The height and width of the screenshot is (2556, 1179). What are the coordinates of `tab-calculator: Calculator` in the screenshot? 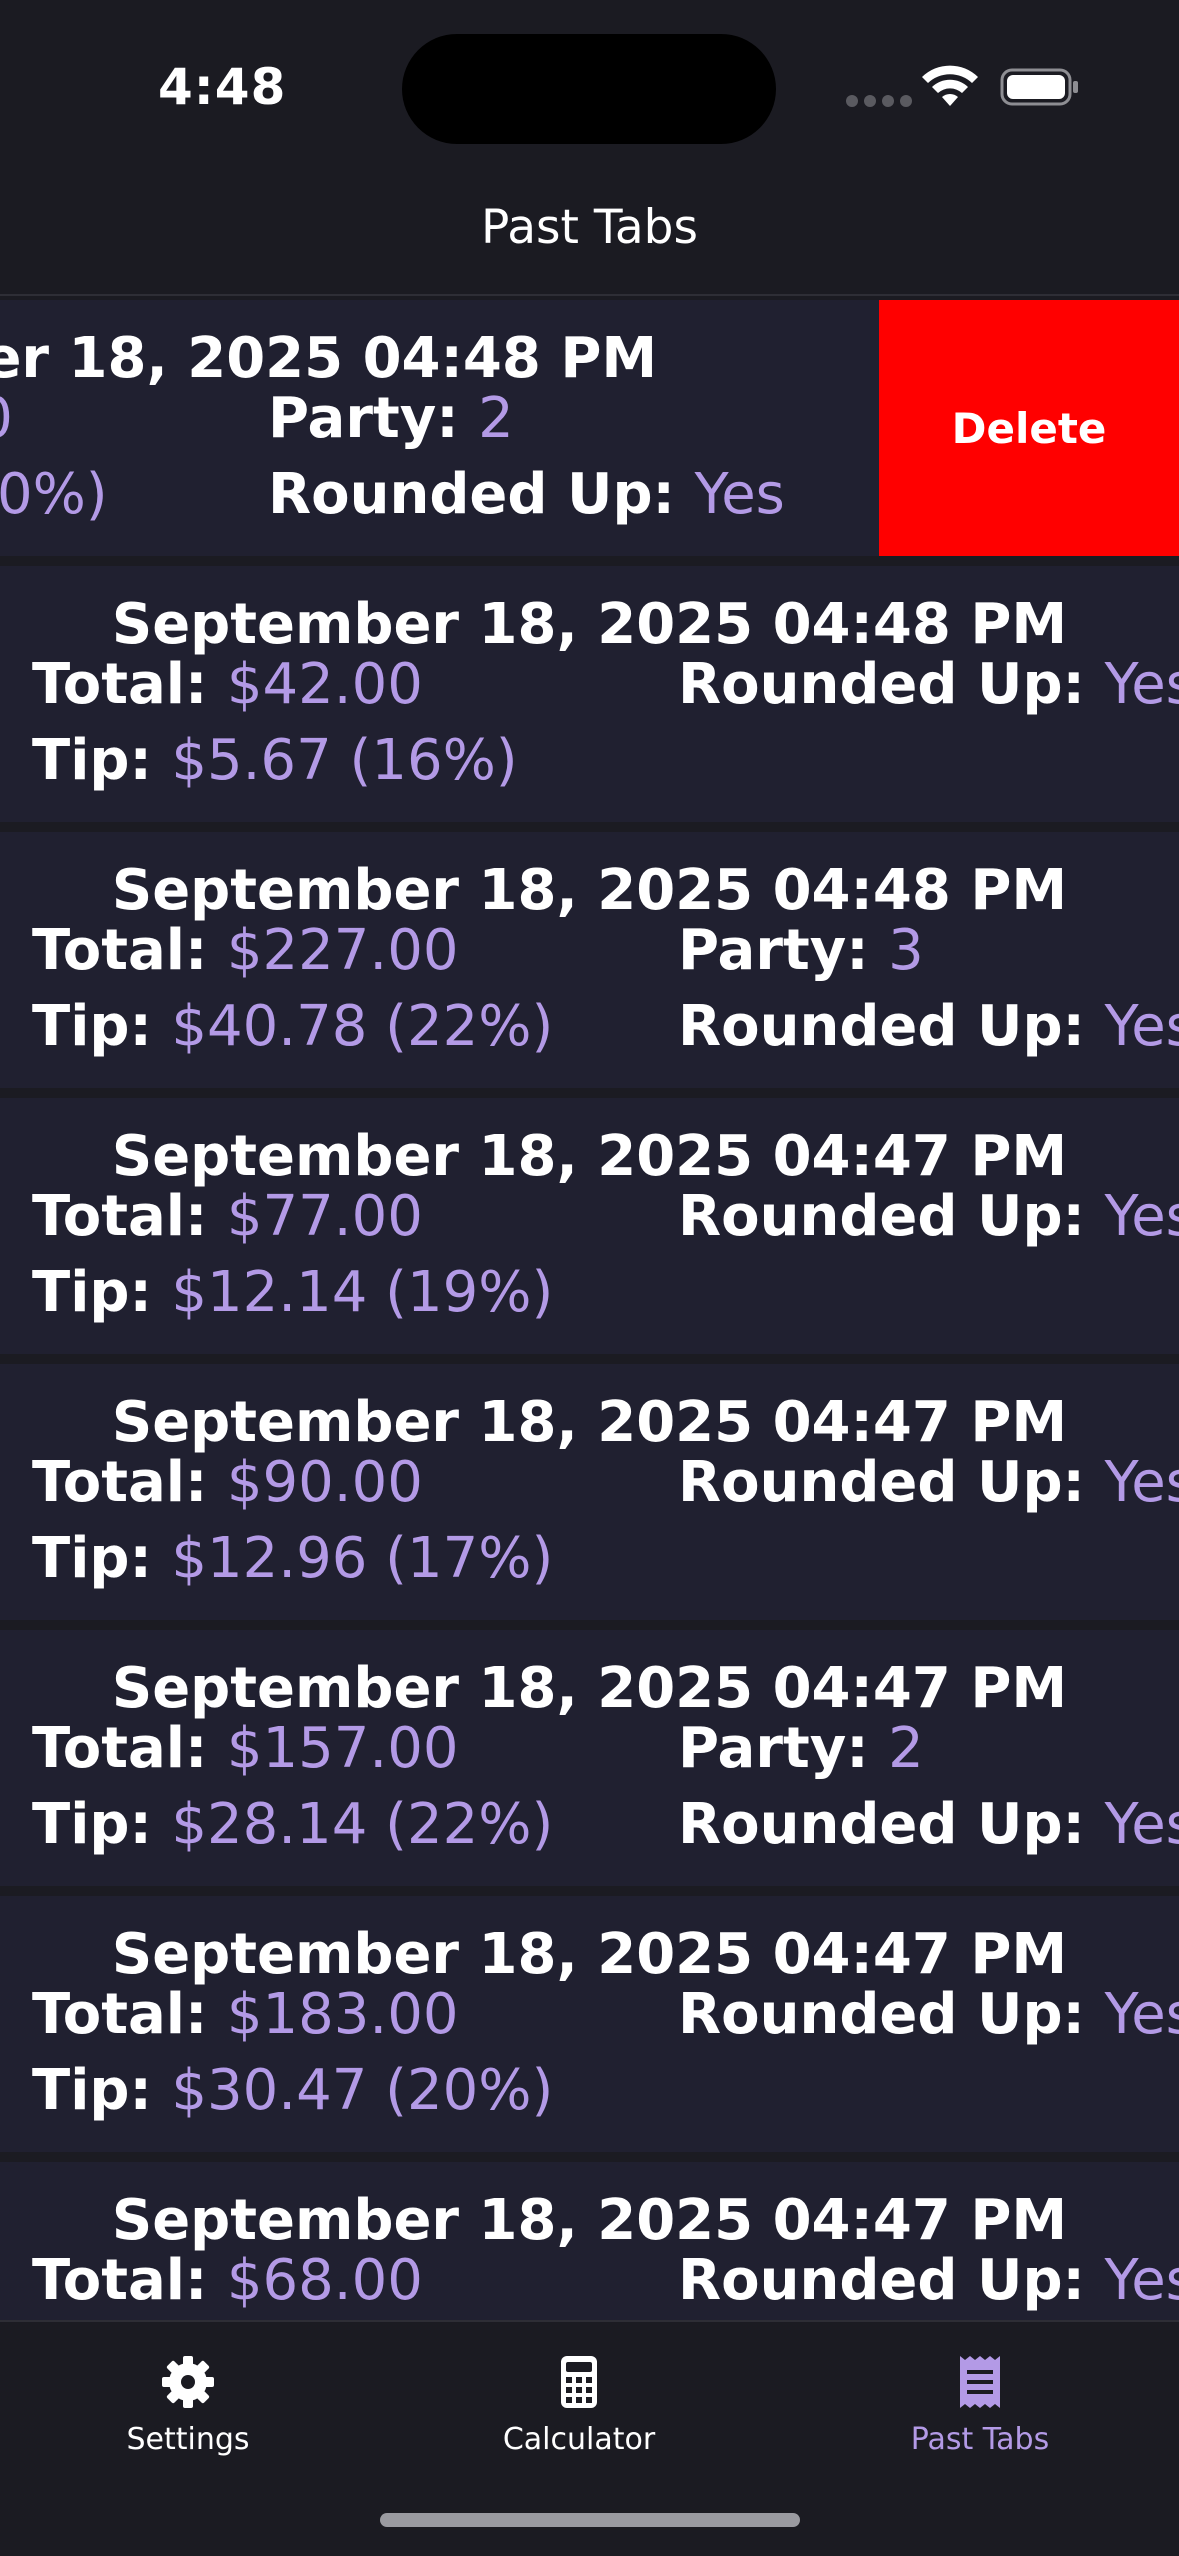 It's located at (579, 2404).